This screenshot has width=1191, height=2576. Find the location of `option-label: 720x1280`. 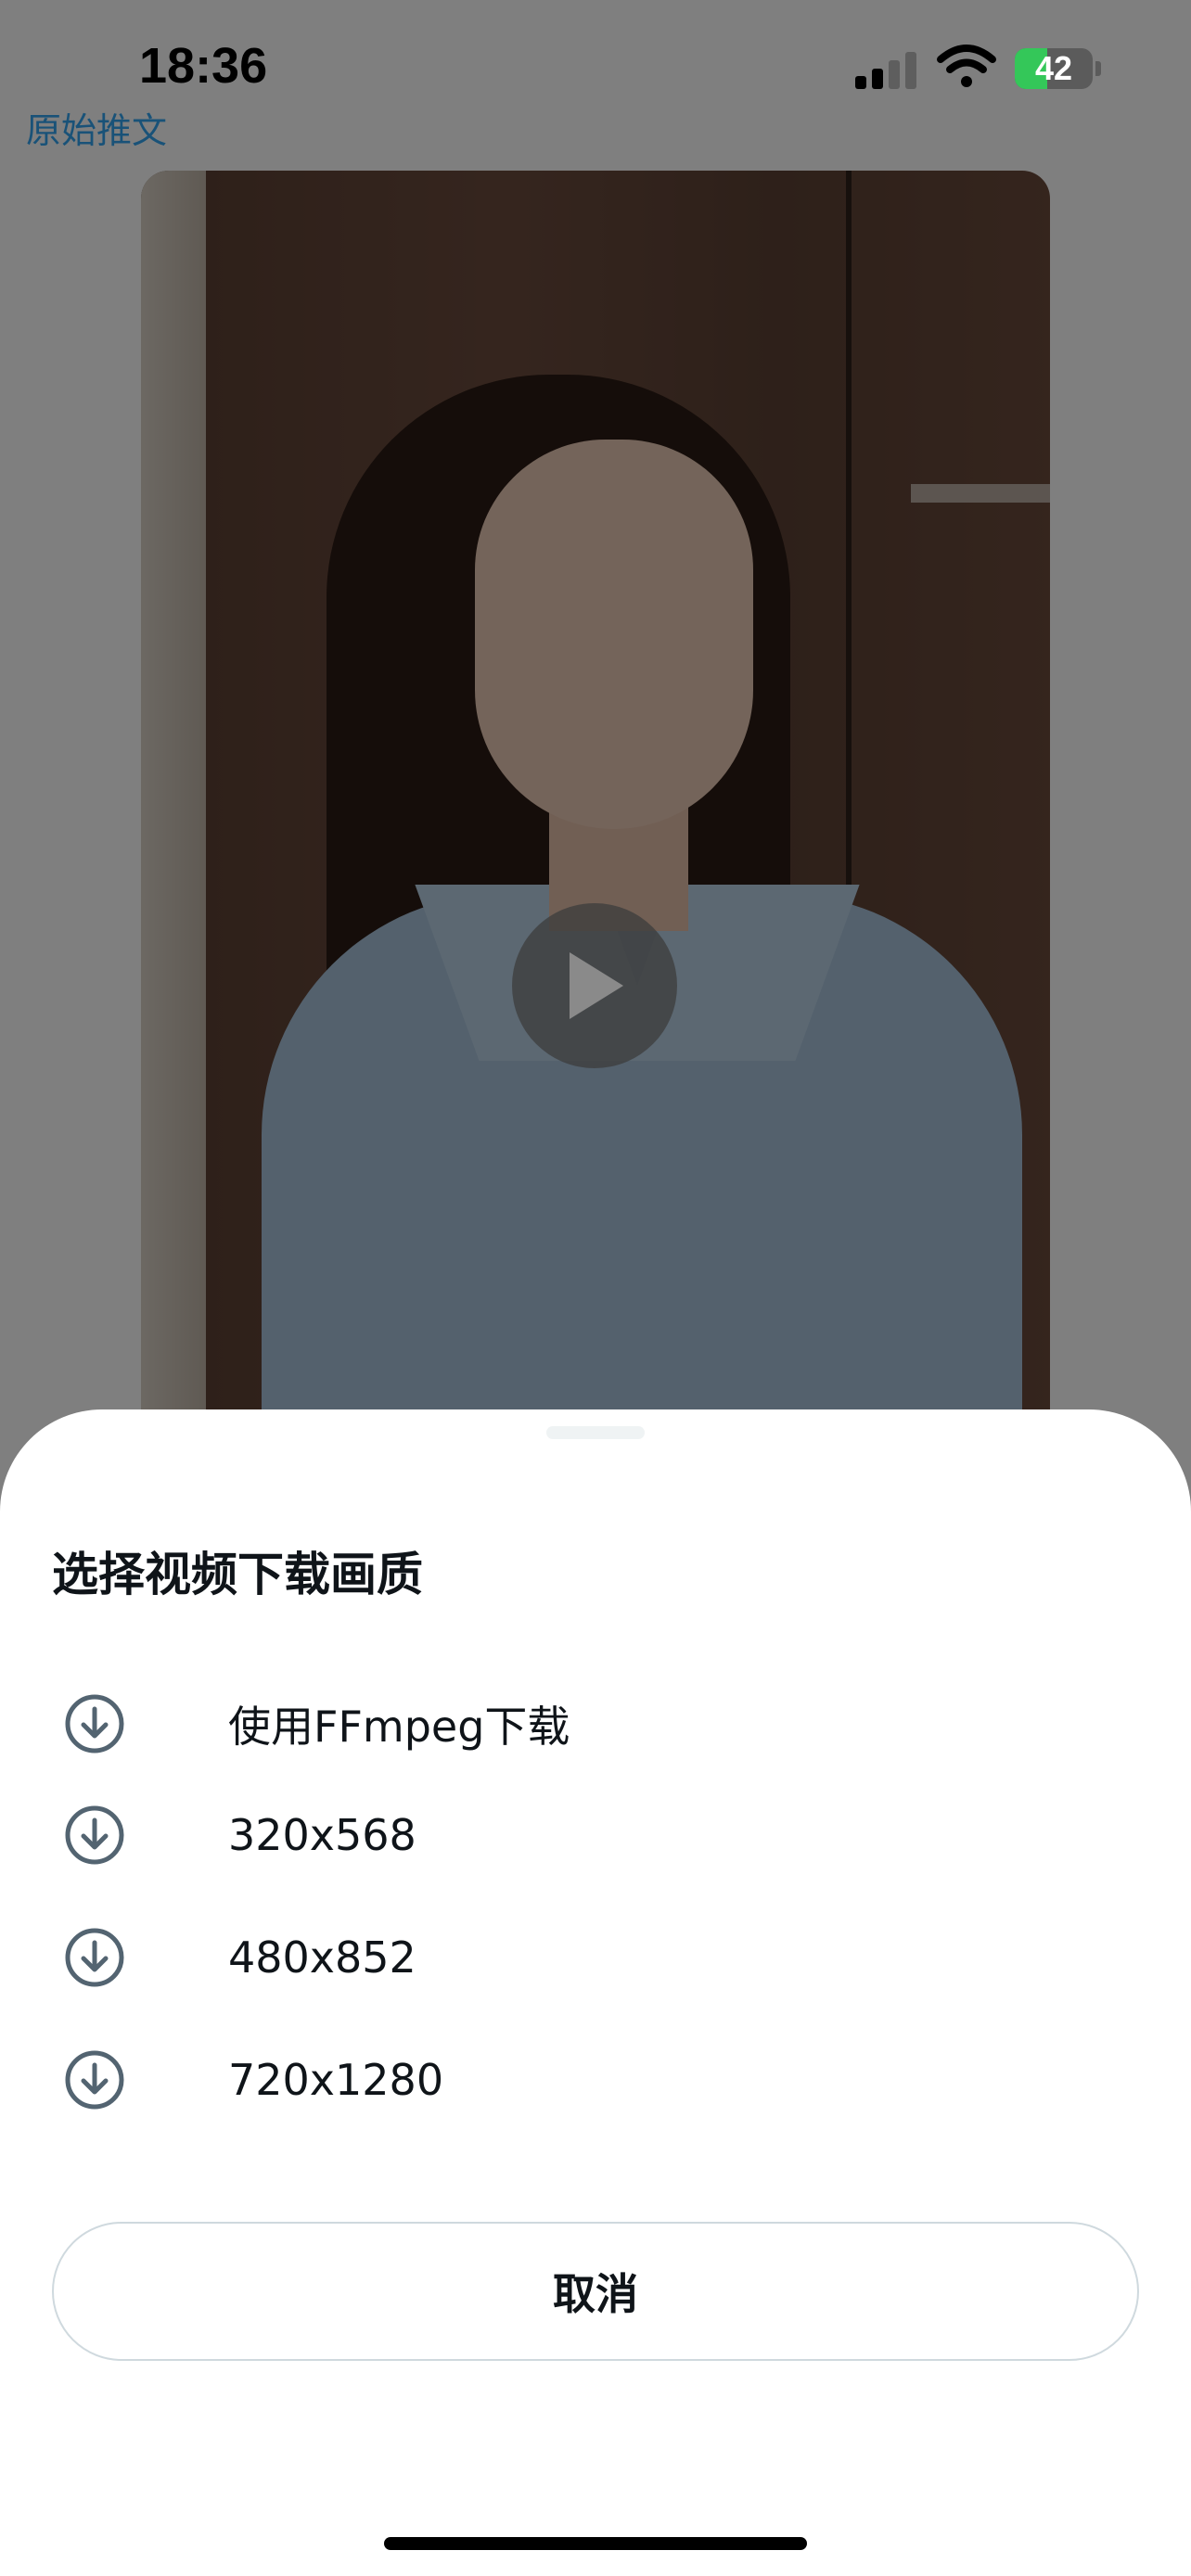

option-label: 720x1280 is located at coordinates (336, 2080).